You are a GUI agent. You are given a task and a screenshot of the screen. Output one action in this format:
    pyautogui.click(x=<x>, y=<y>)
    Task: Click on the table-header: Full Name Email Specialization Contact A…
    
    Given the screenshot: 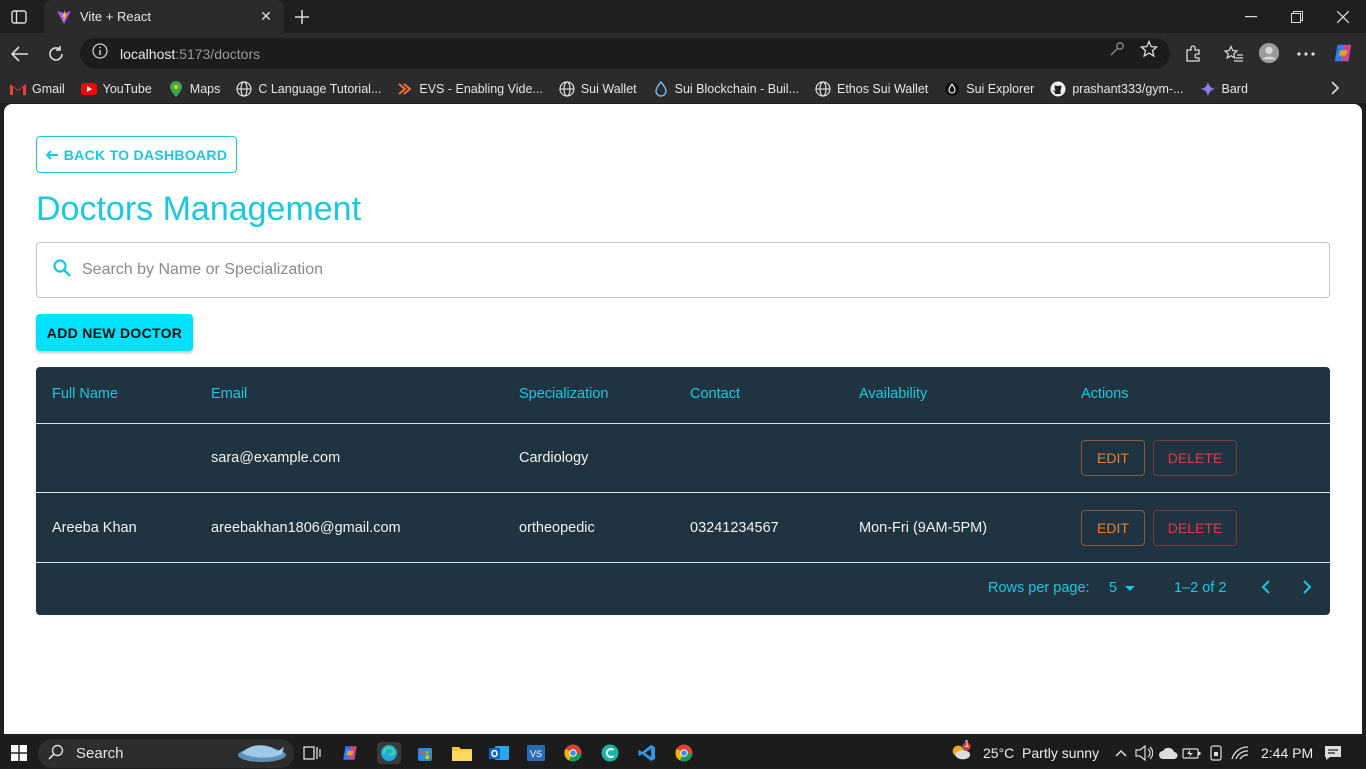 What is the action you would take?
    pyautogui.click(x=683, y=395)
    